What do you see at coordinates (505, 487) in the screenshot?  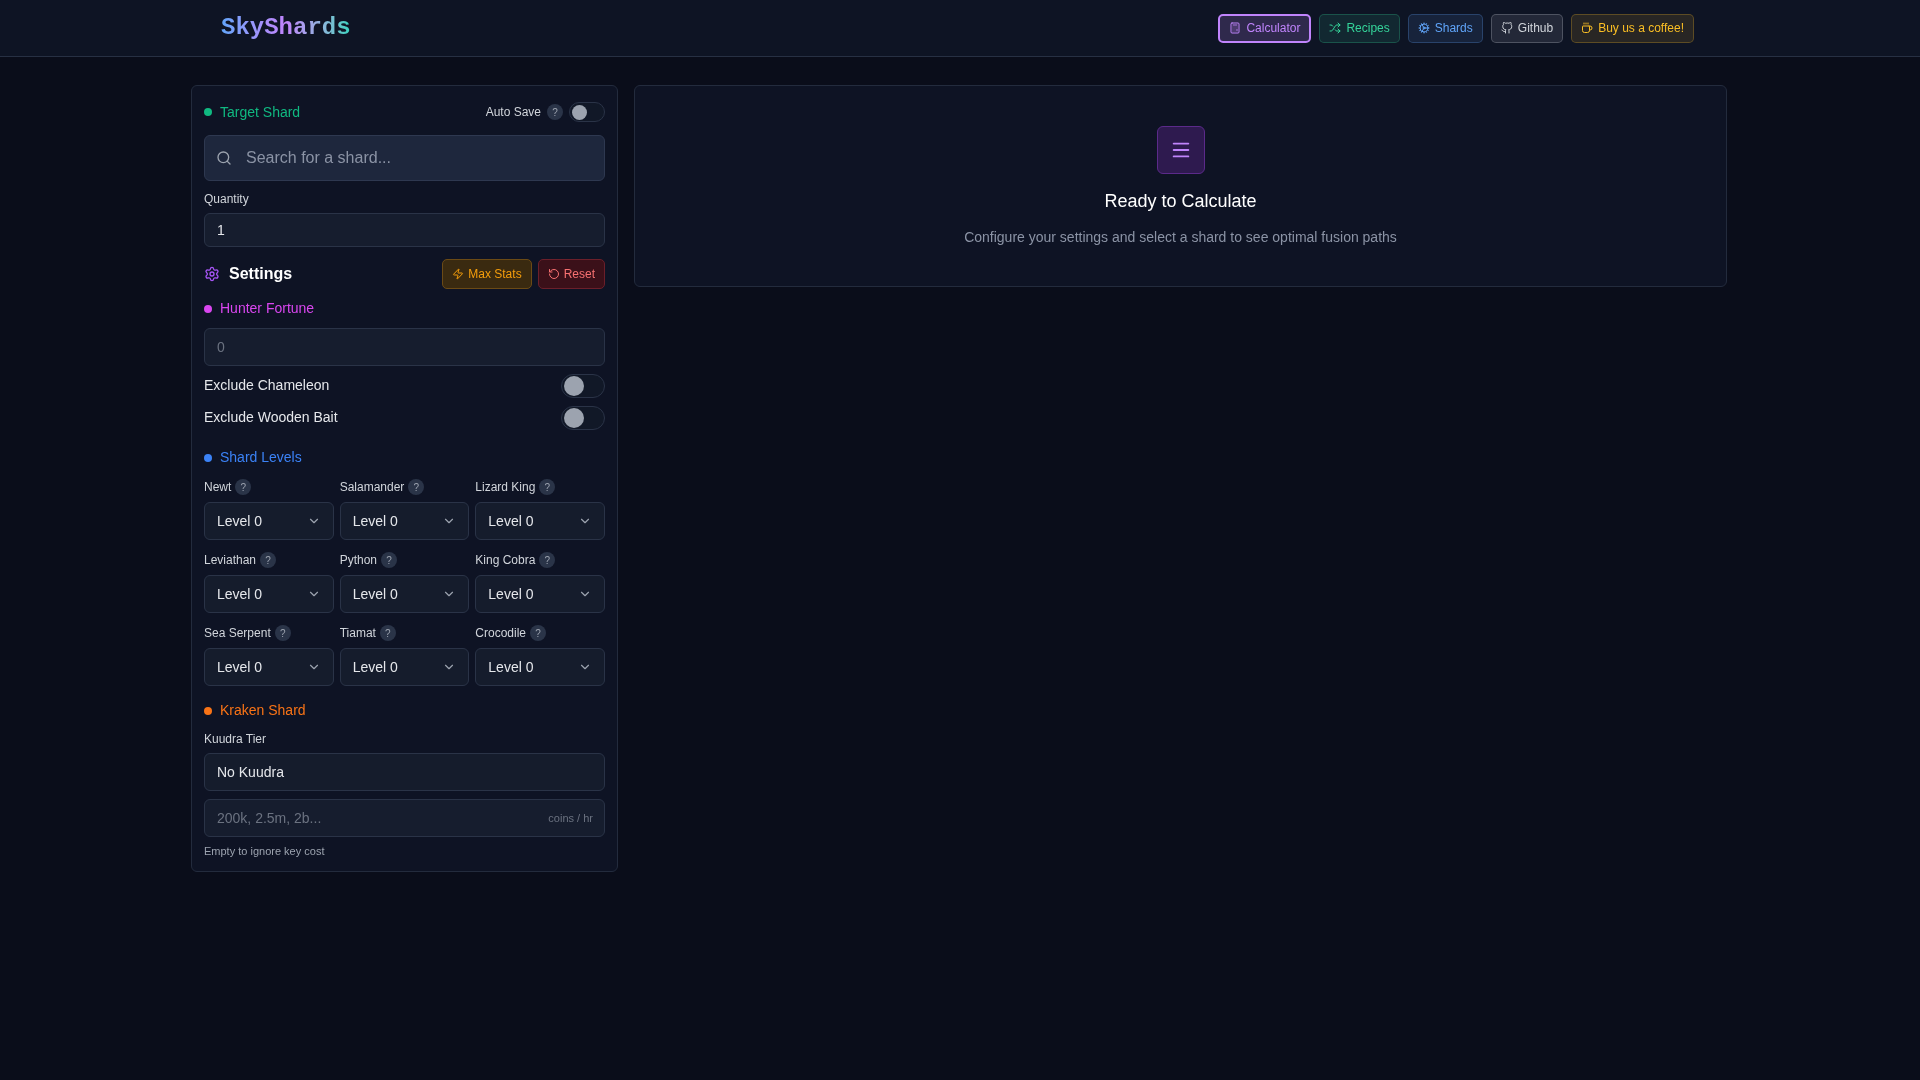 I see `shard-label: Lizard King` at bounding box center [505, 487].